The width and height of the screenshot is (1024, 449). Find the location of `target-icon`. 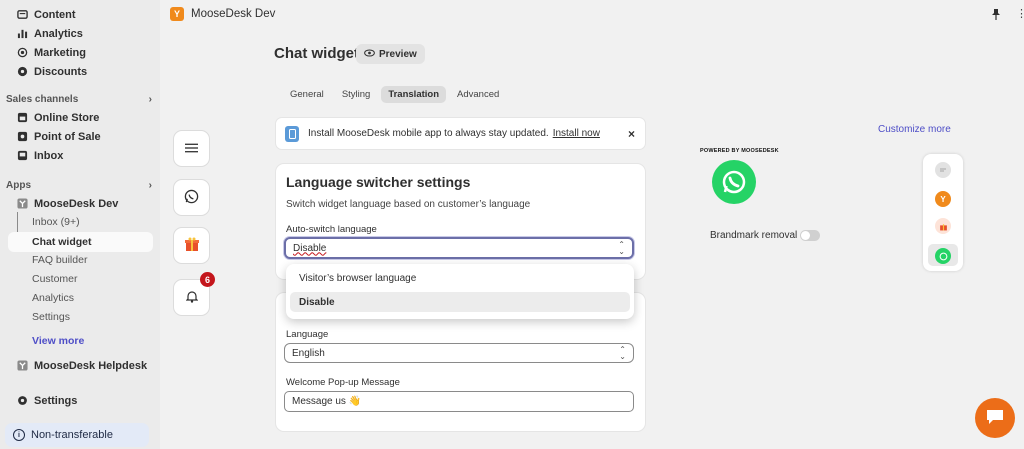

target-icon is located at coordinates (22, 53).